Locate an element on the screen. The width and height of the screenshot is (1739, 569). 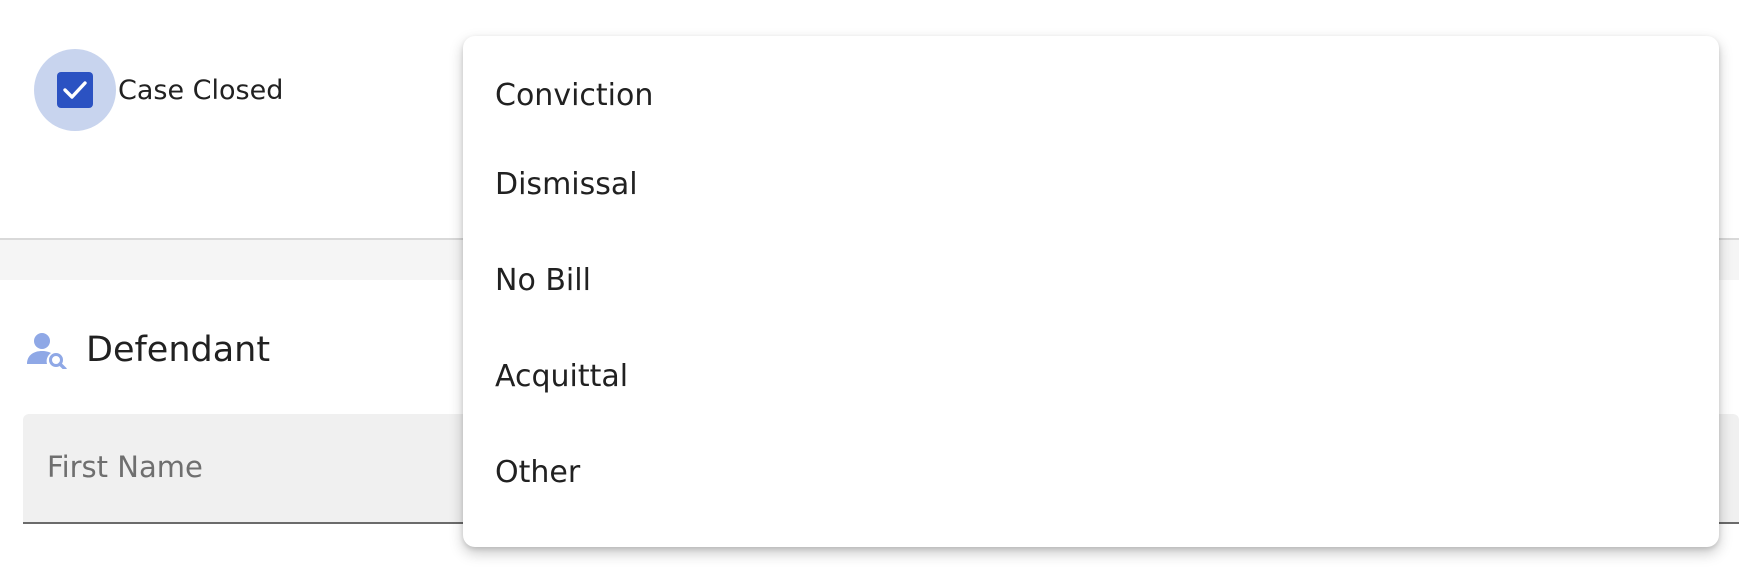
first-name-label: First Name is located at coordinates (125, 467).